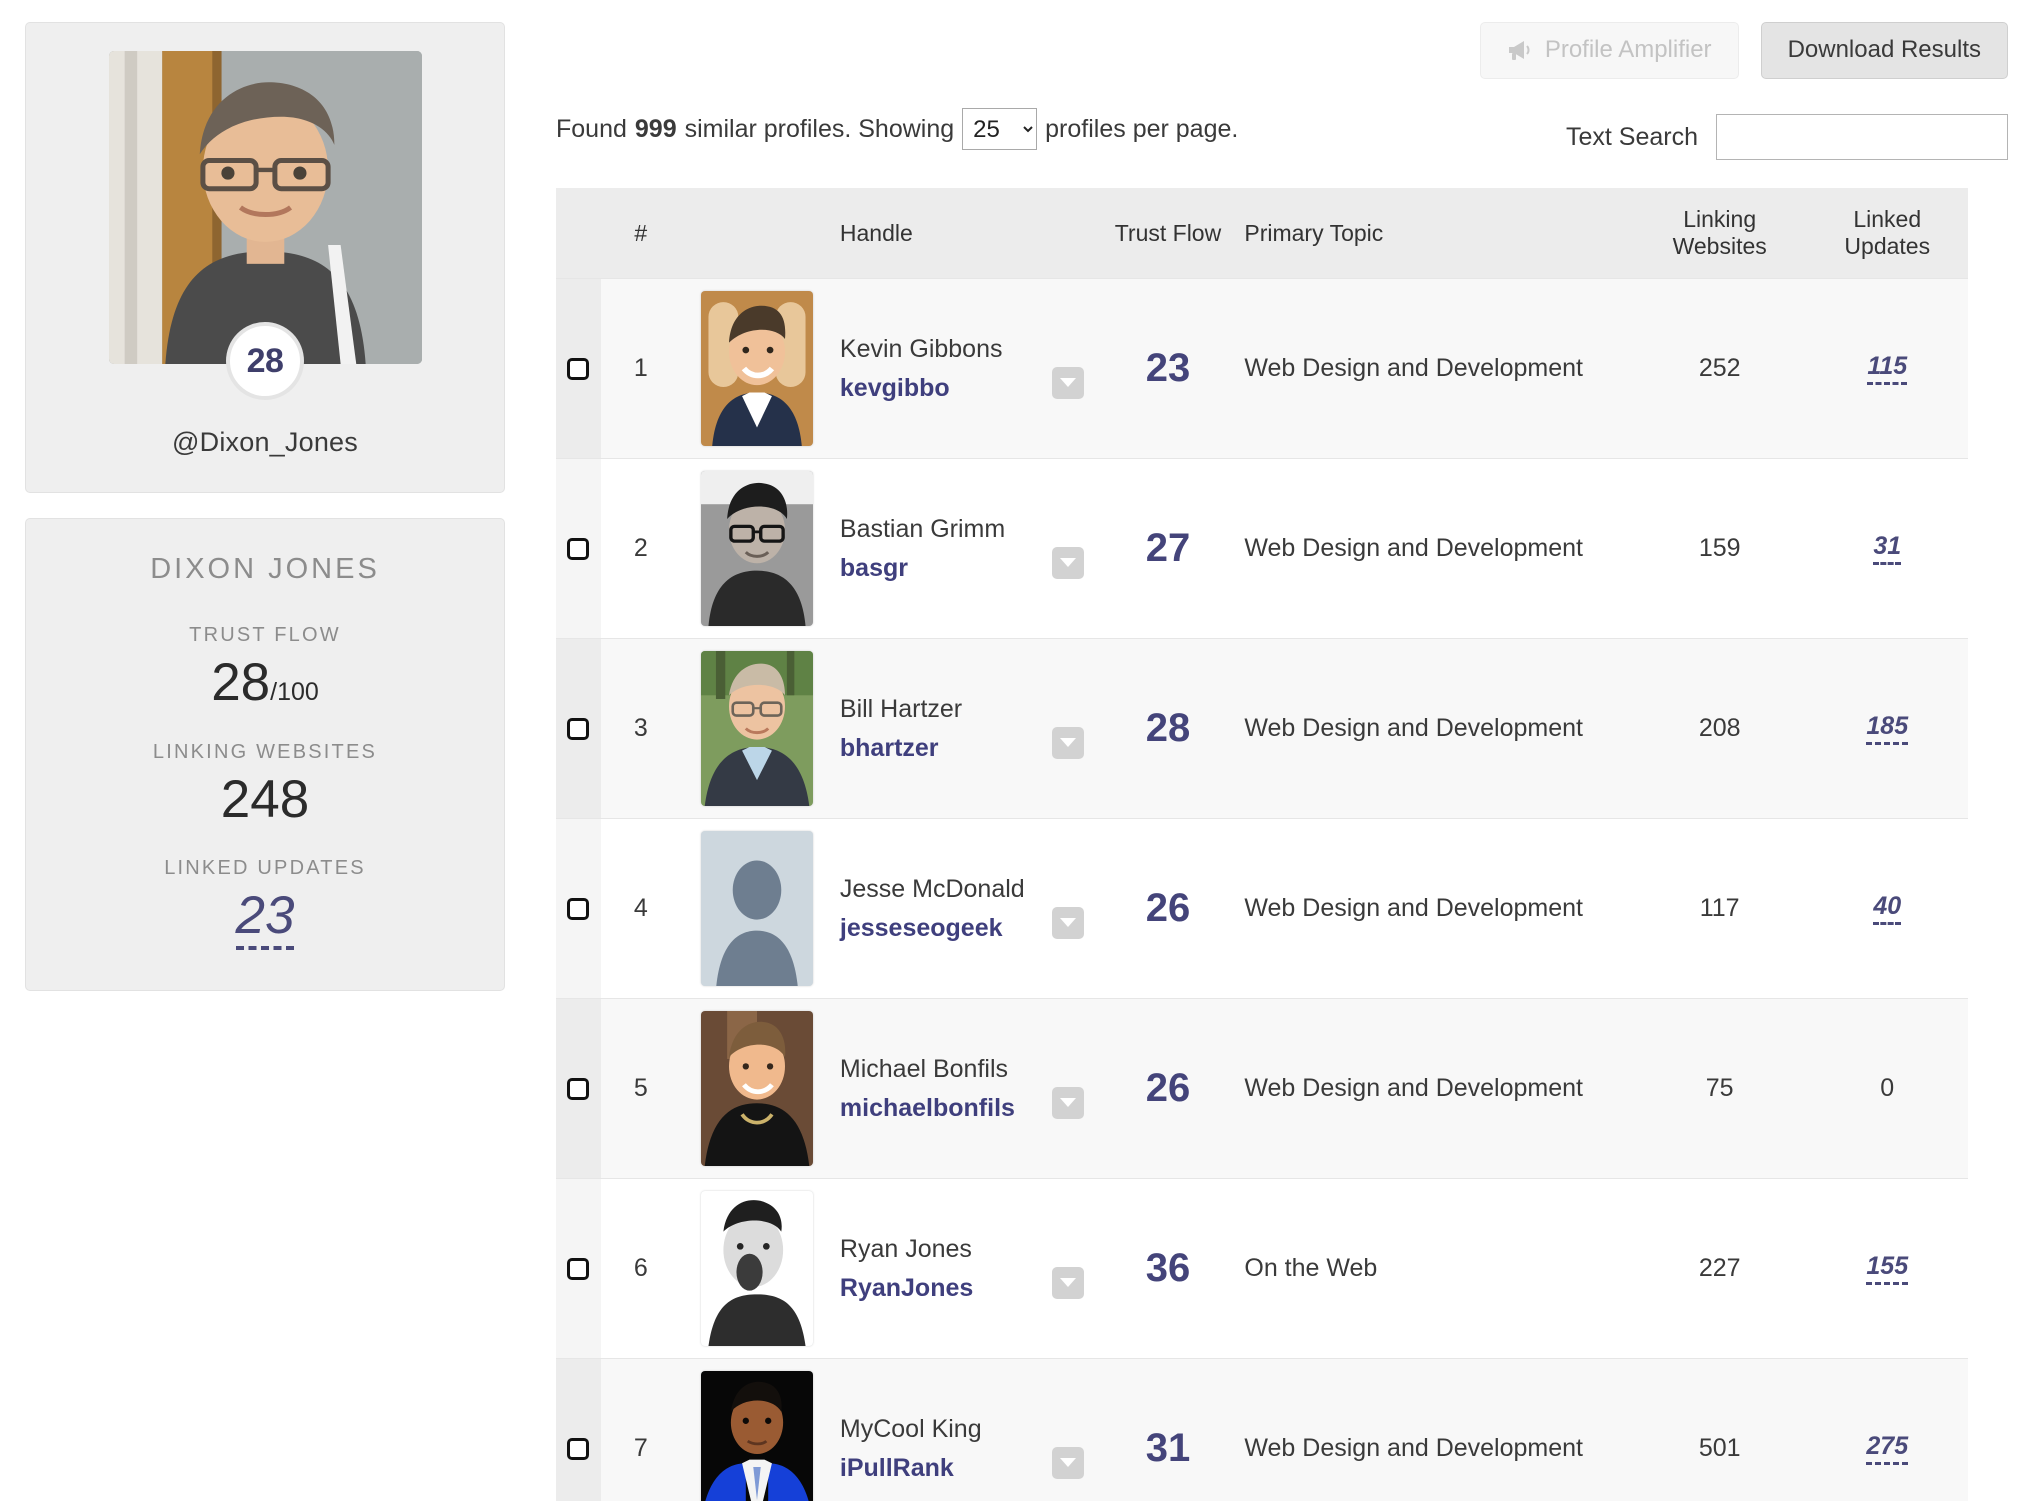 Image resolution: width=2026 pixels, height=1501 pixels. What do you see at coordinates (640, 233) in the screenshot?
I see `header-number: #` at bounding box center [640, 233].